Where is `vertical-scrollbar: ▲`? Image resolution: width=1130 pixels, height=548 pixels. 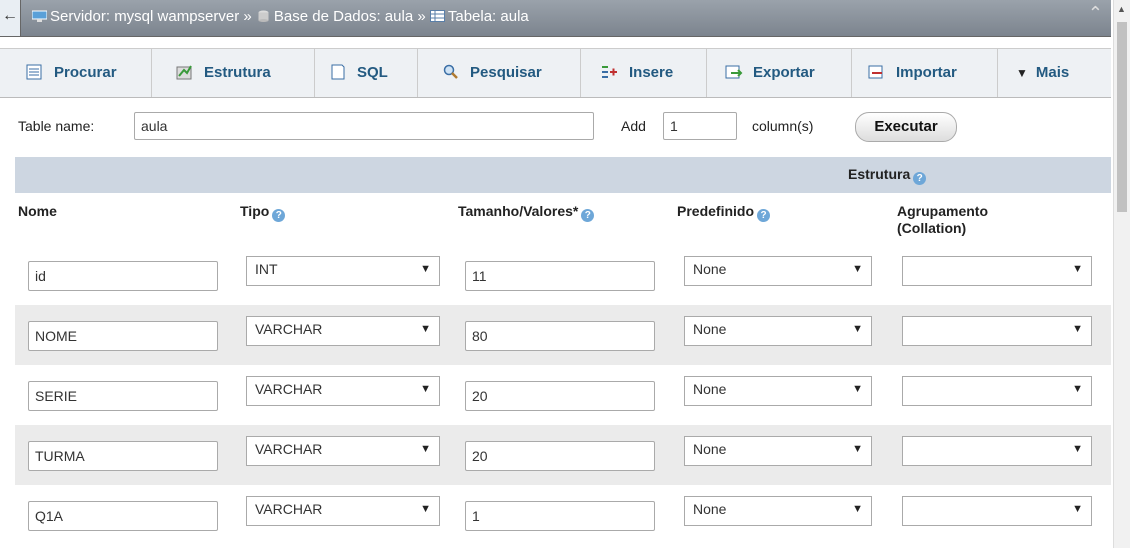 vertical-scrollbar: ▲ is located at coordinates (1121, 274).